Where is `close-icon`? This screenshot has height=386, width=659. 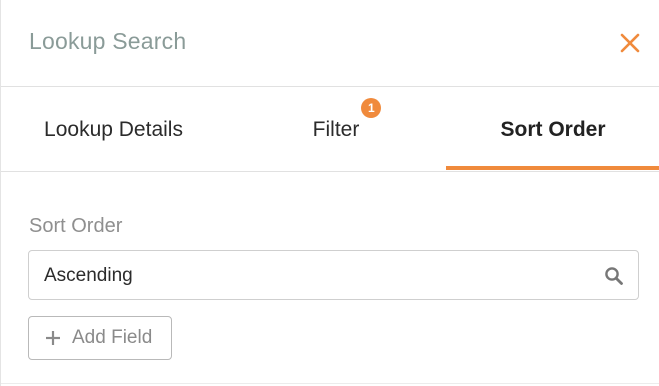
close-icon is located at coordinates (630, 43).